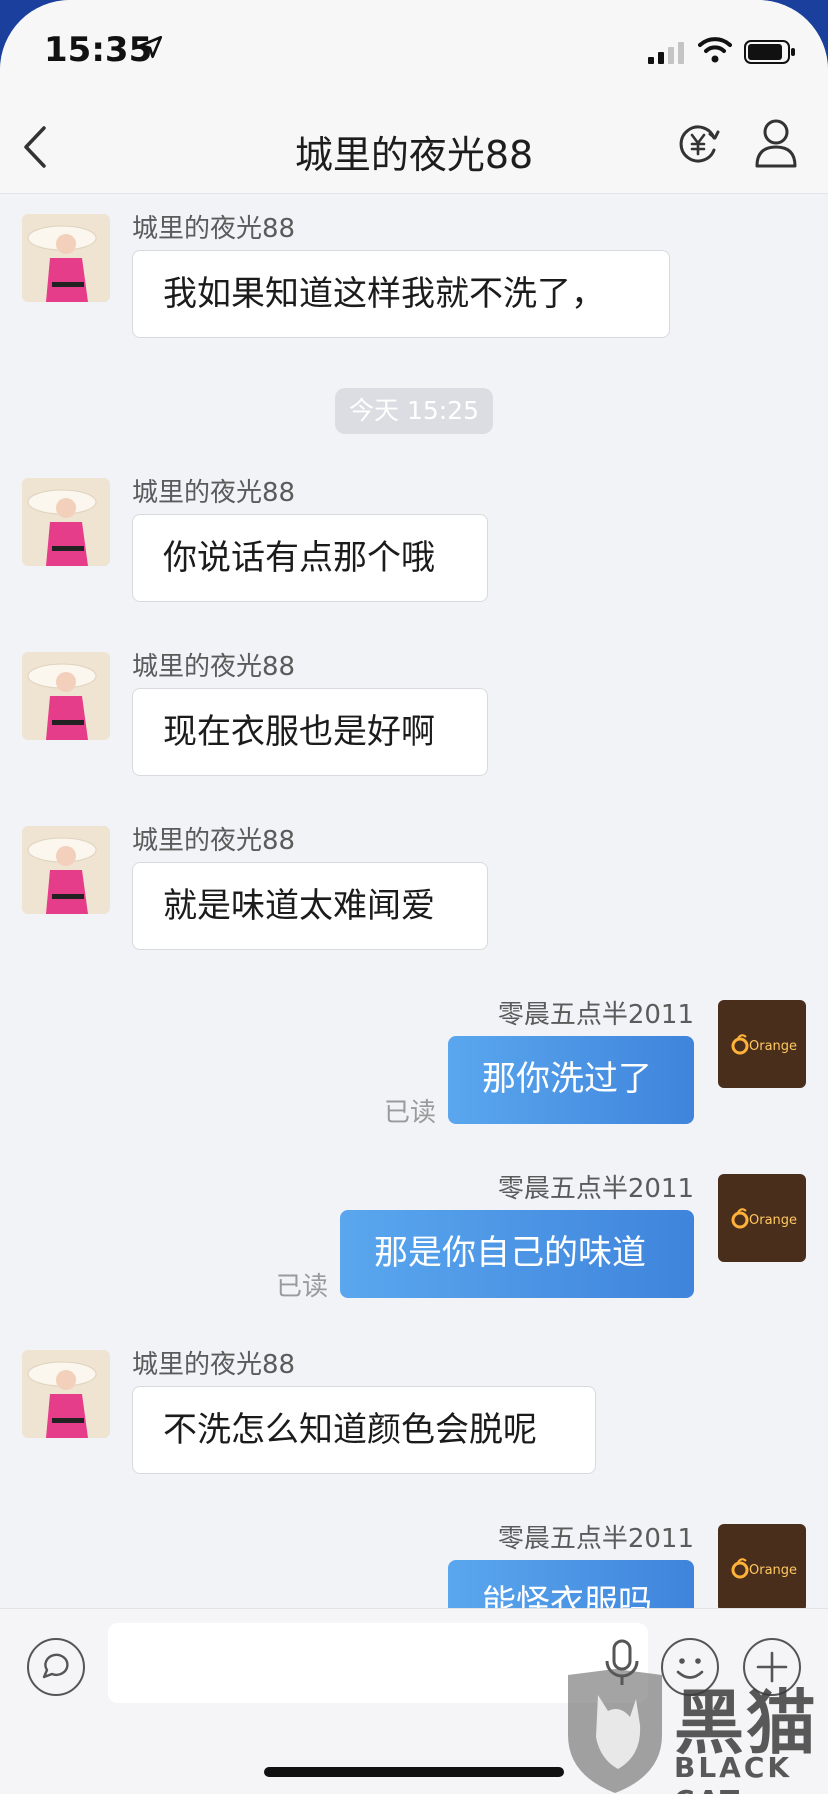 The width and height of the screenshot is (828, 1794). I want to click on profile-icon, so click(776, 144).